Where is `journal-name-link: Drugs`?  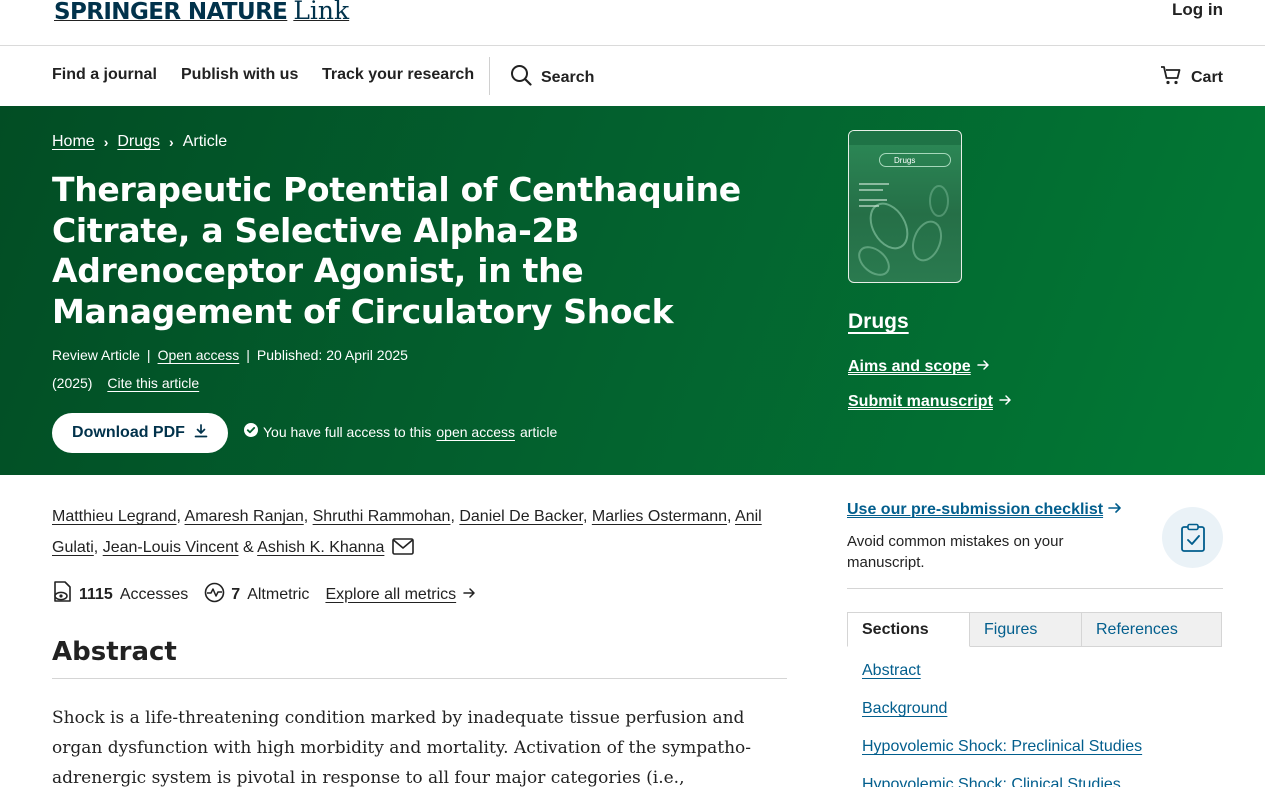 journal-name-link: Drugs is located at coordinates (878, 322).